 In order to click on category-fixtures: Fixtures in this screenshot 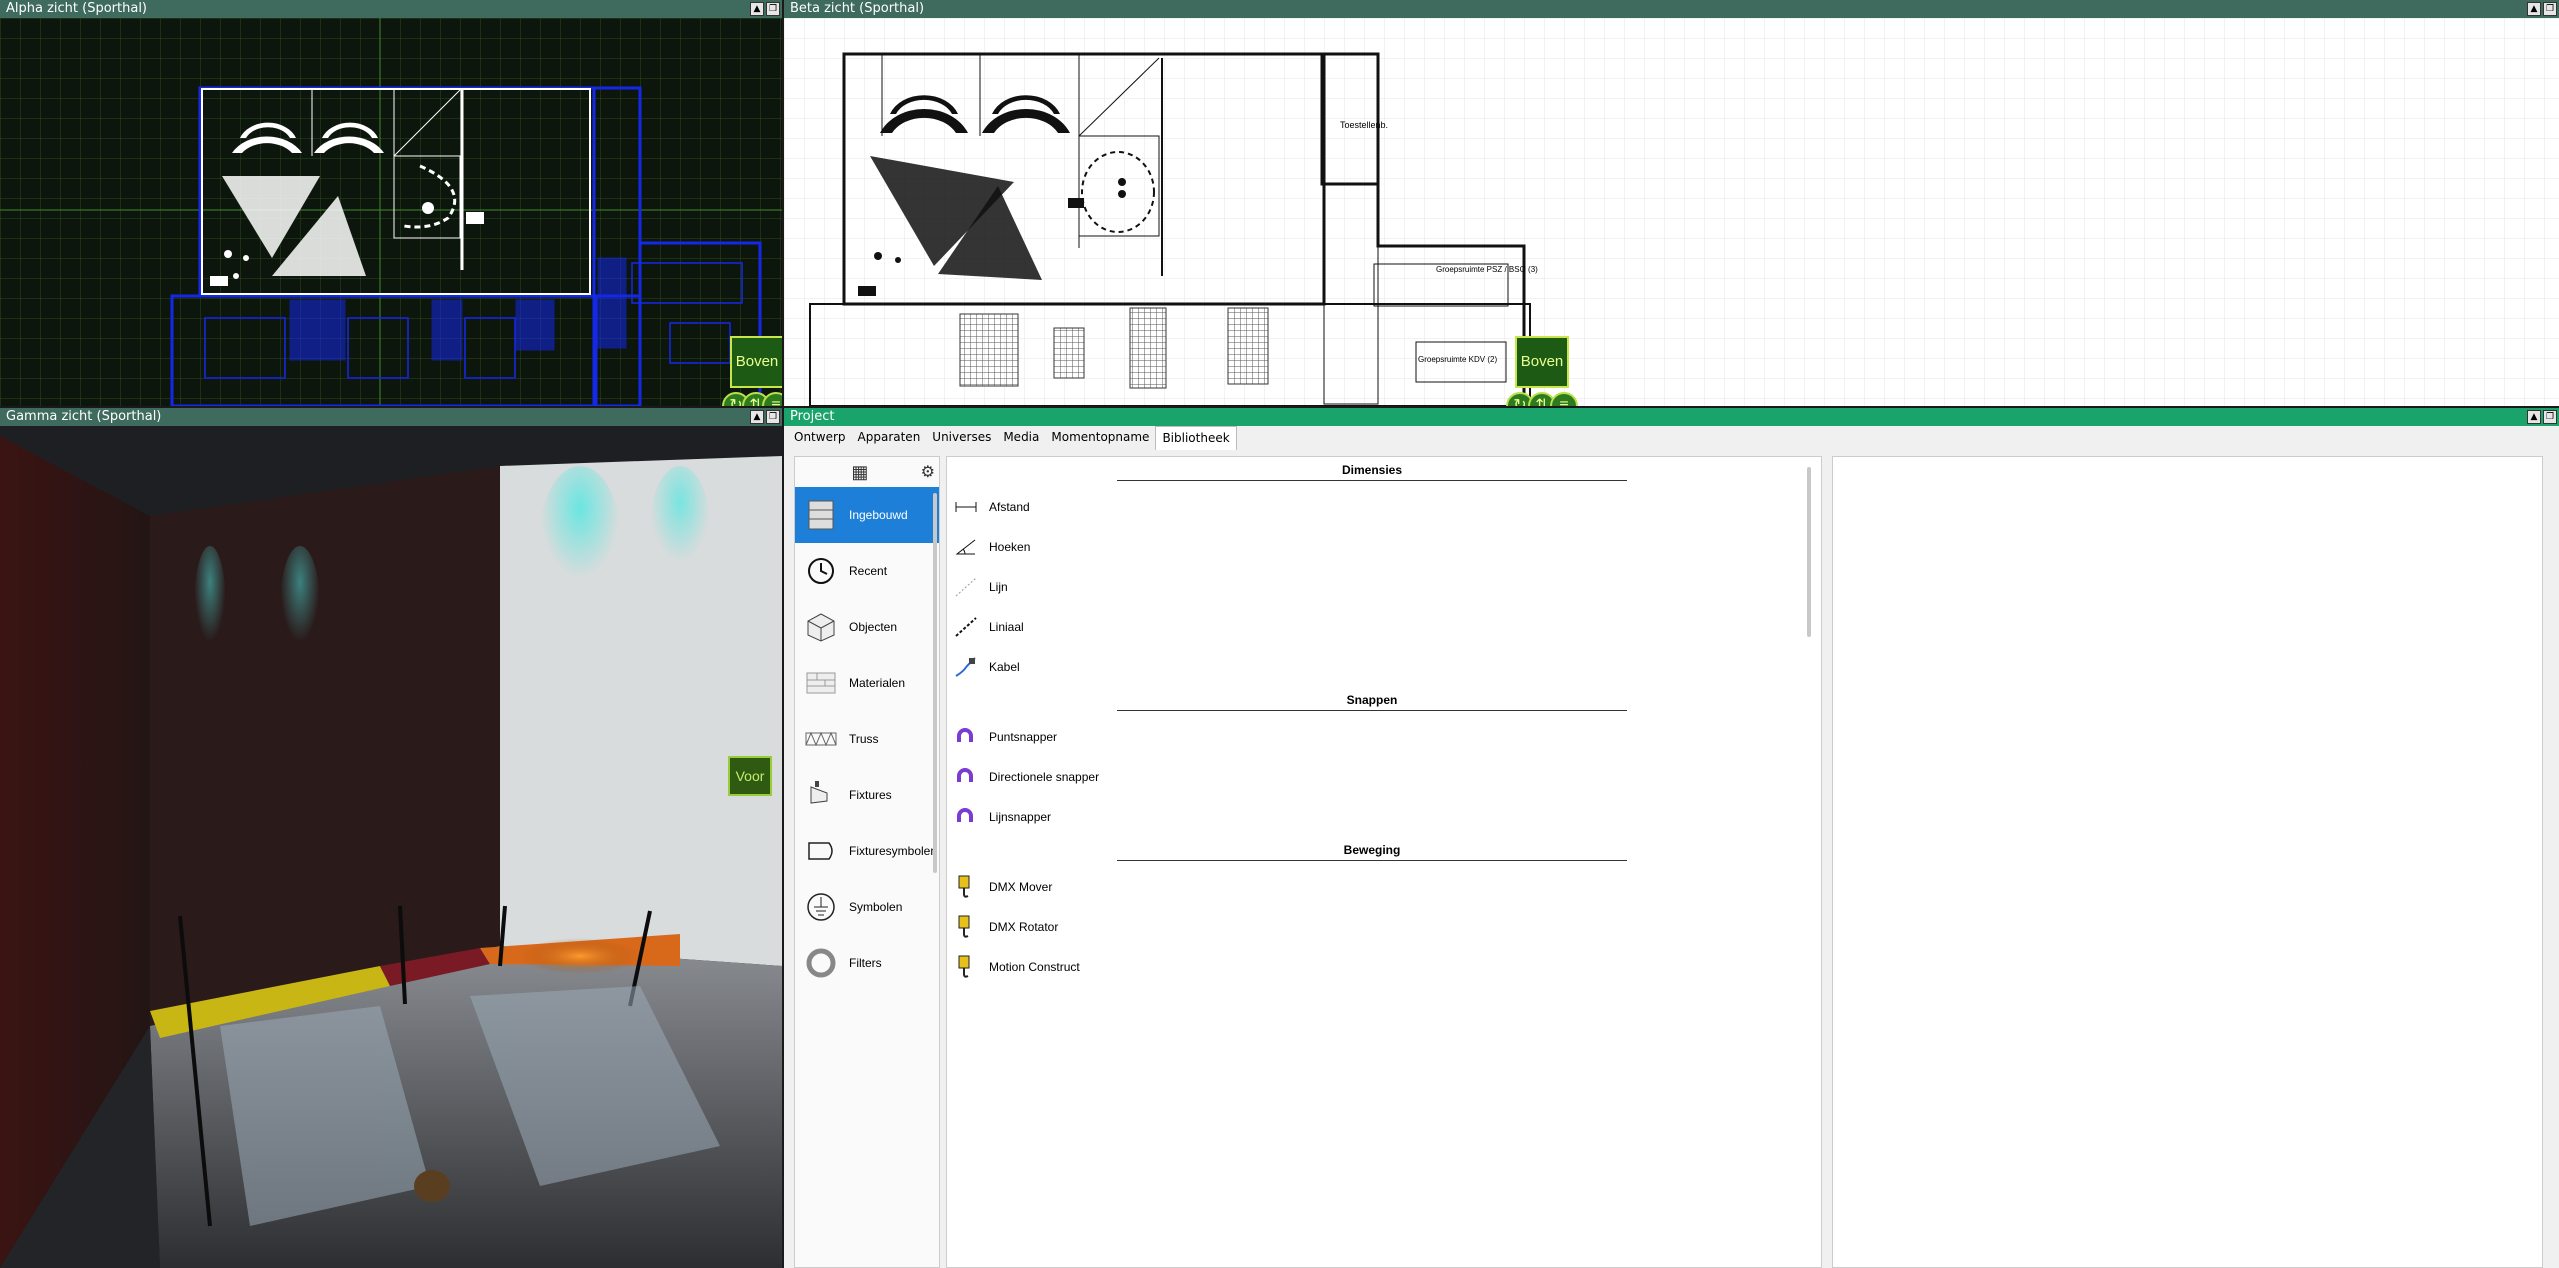, I will do `click(867, 795)`.